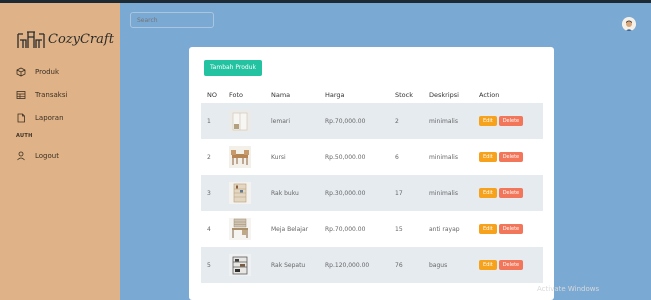 The image size is (651, 300). What do you see at coordinates (215, 121) in the screenshot?
I see `cell-no: 1` at bounding box center [215, 121].